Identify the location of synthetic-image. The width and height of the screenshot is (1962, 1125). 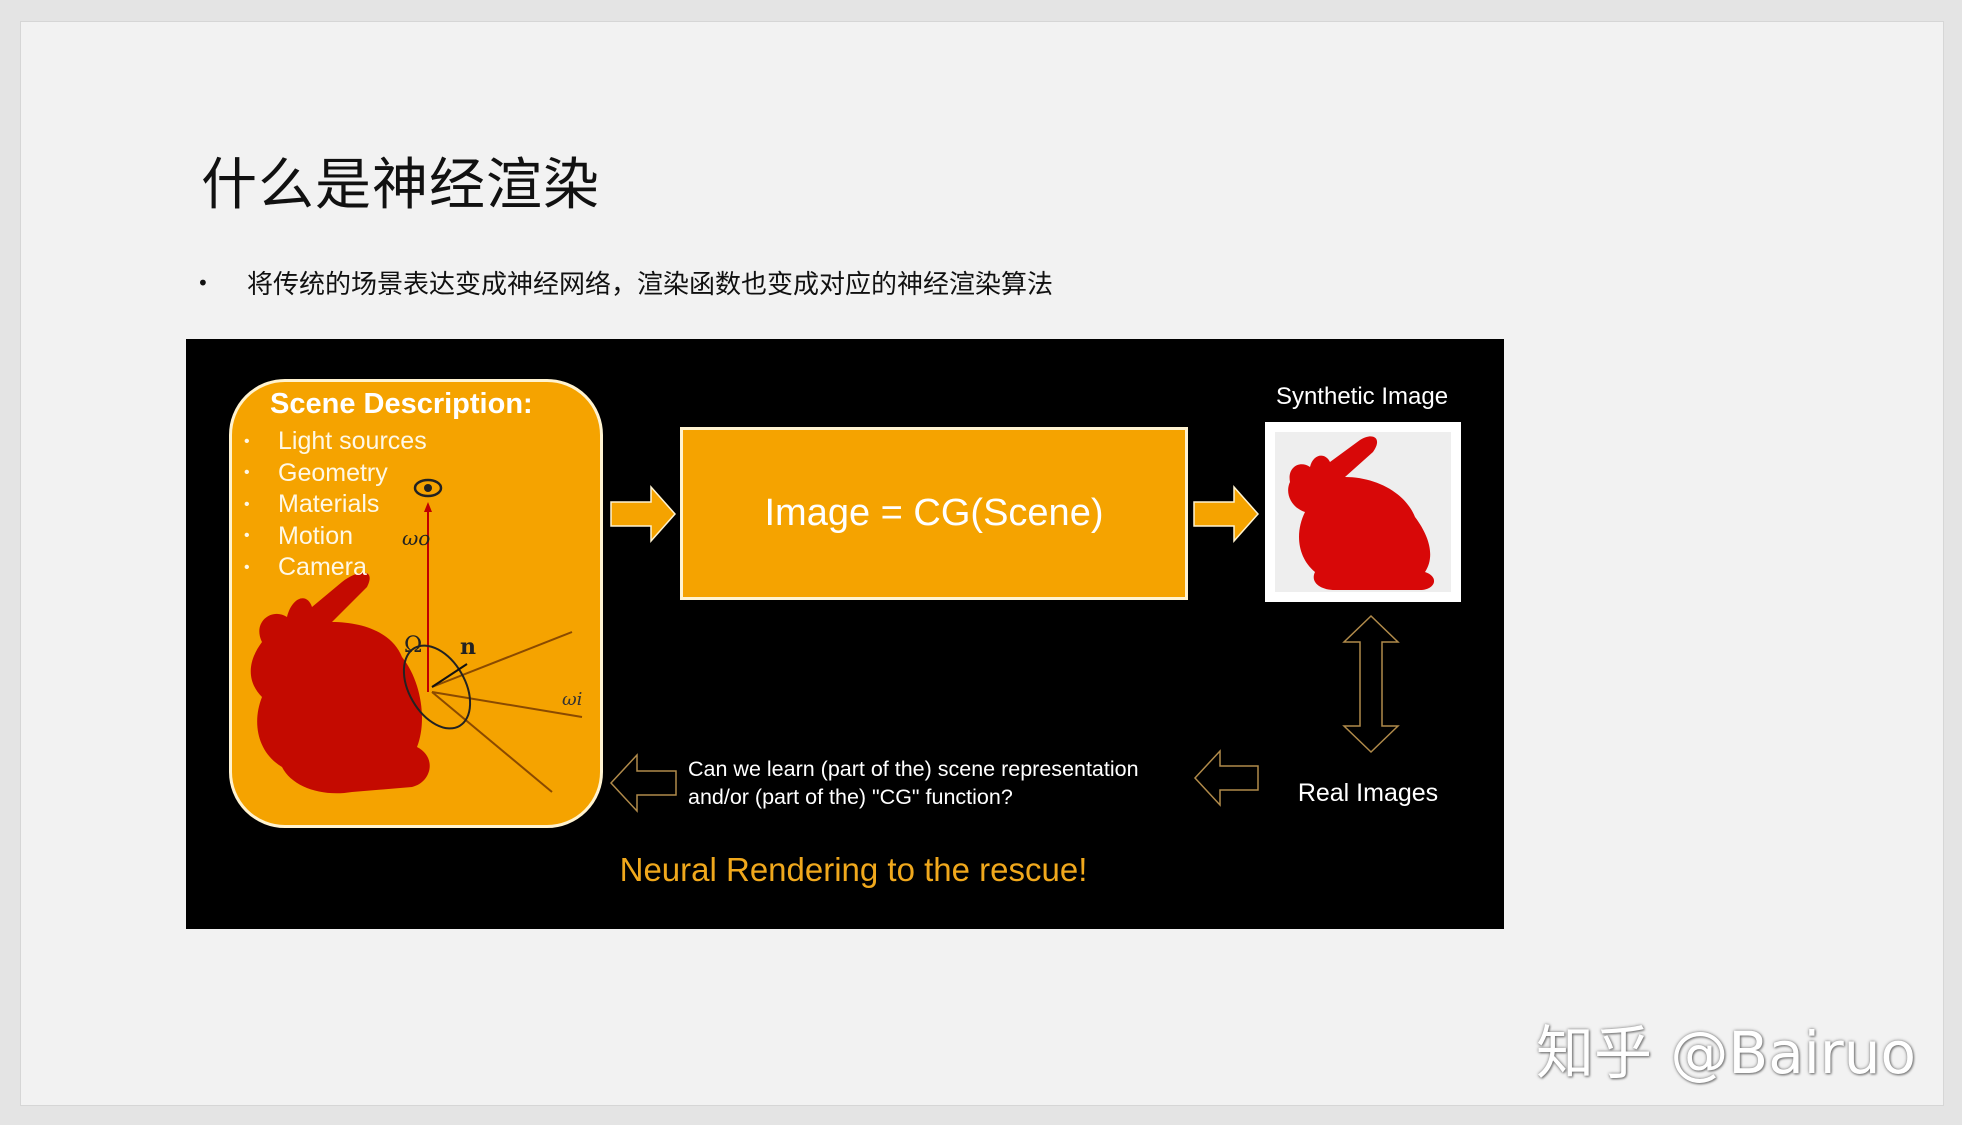
(1363, 512).